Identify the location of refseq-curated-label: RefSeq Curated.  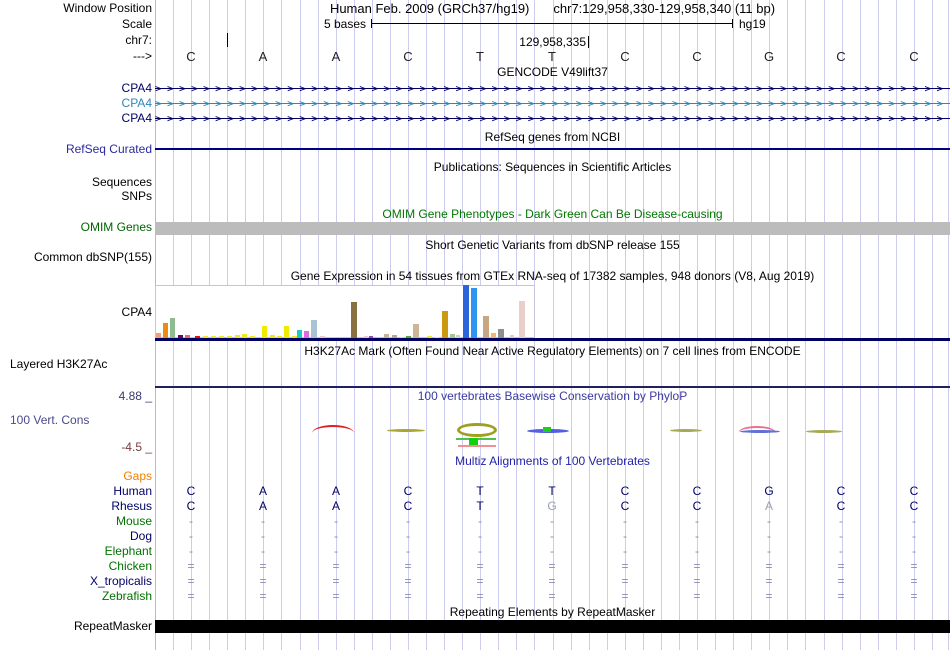
(108, 149).